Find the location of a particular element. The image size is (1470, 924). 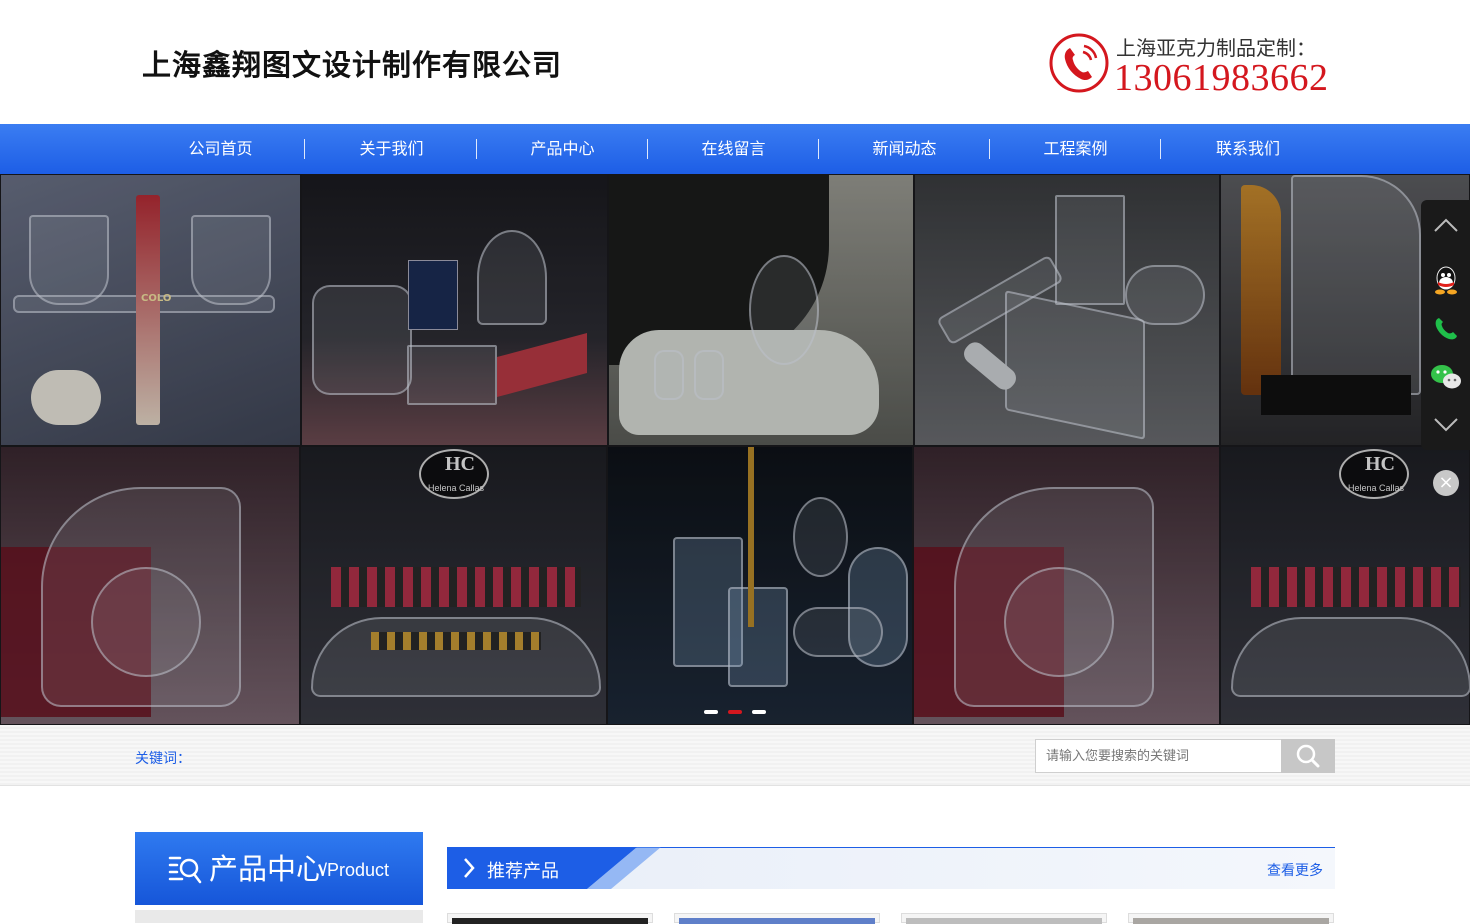

scroll-up-button is located at coordinates (1445, 225).